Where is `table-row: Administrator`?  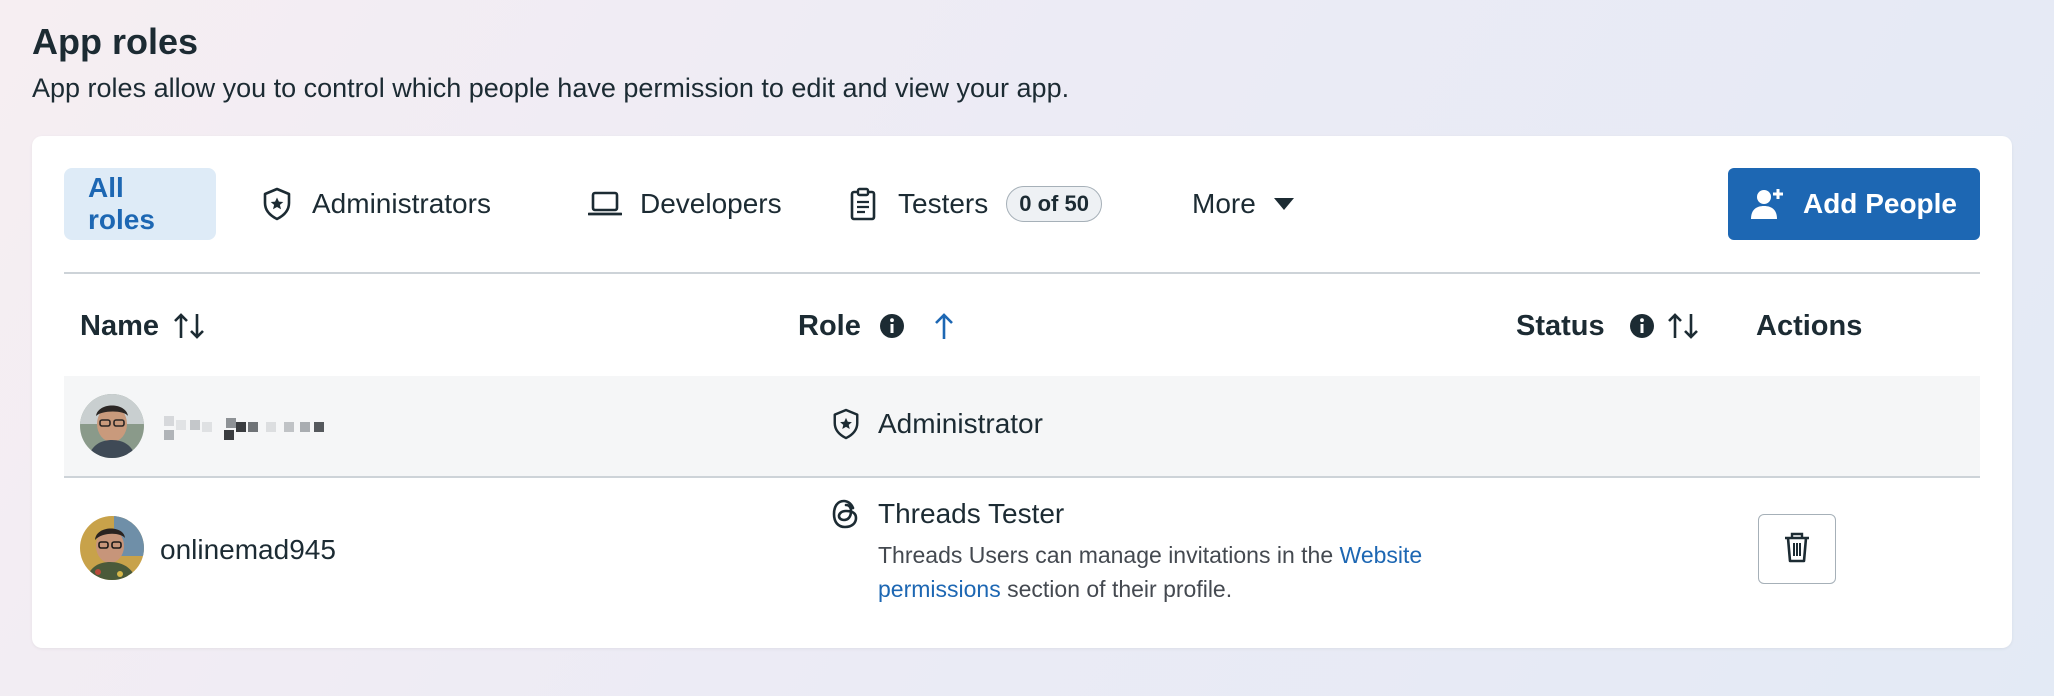
table-row: Administrator is located at coordinates (1022, 427).